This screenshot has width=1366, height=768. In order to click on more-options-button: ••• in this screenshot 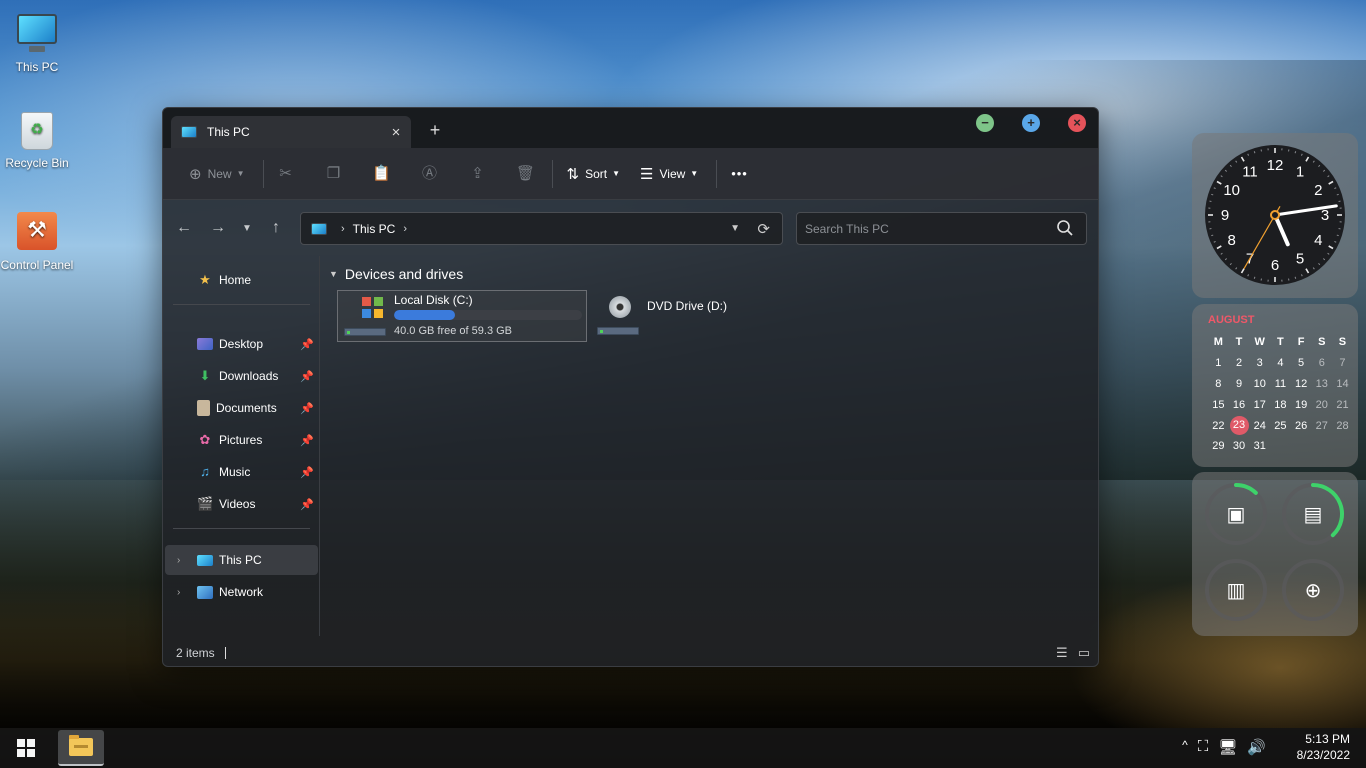, I will do `click(739, 174)`.